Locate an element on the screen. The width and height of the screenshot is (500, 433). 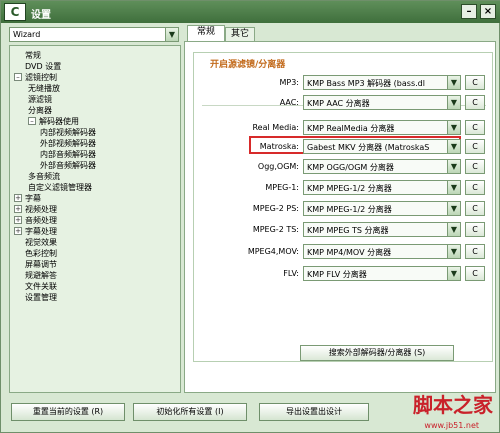
splitter-select-value: KMP Bass MP3 解码器 (bass.dl is located at coordinates (366, 83).